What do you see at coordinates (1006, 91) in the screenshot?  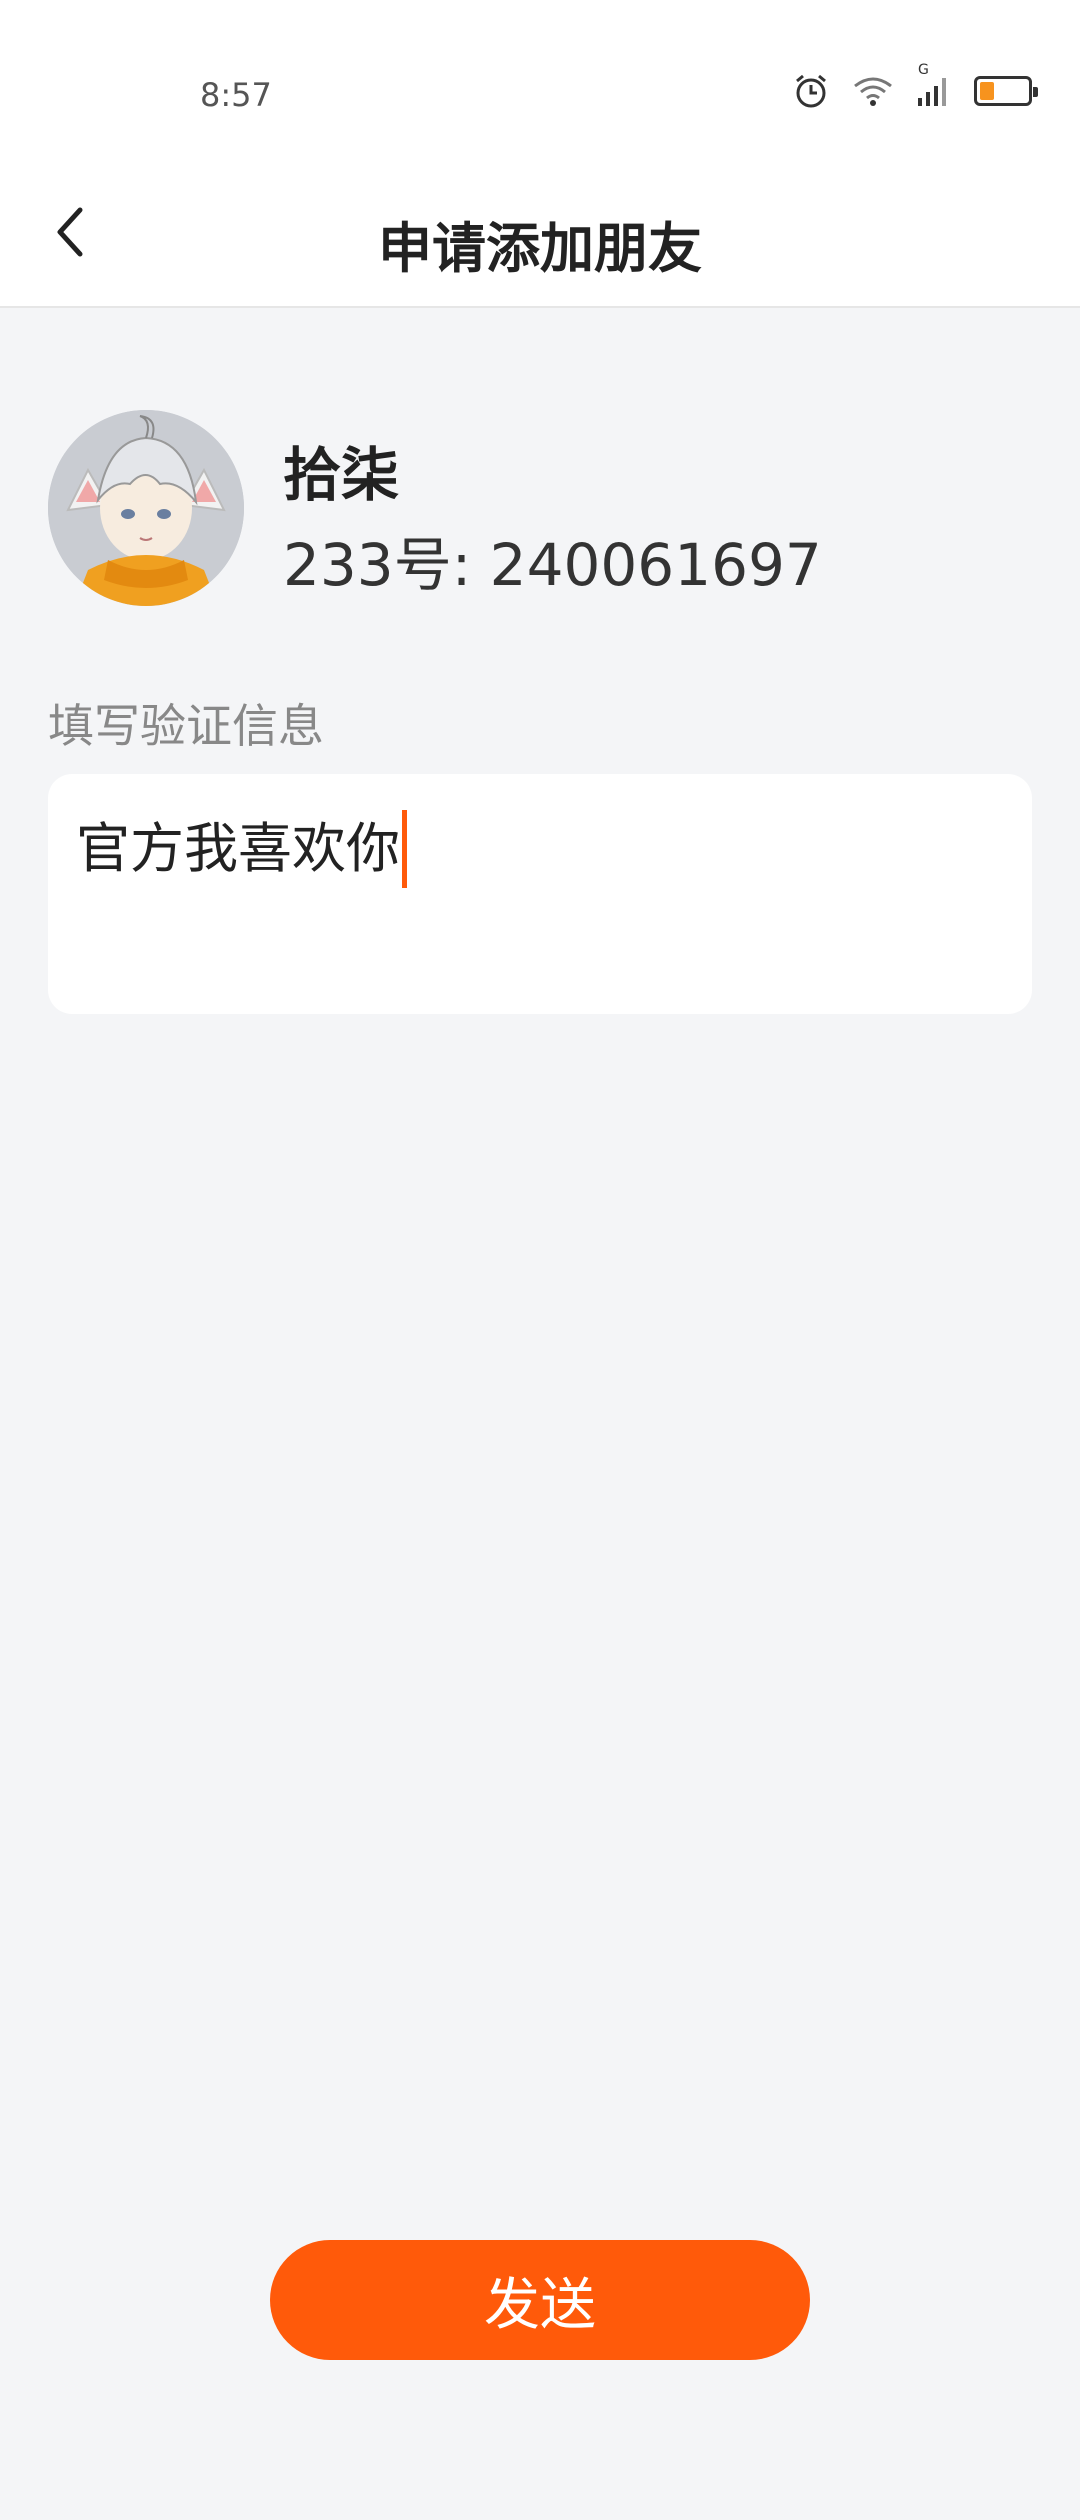 I see `battery-icon` at bounding box center [1006, 91].